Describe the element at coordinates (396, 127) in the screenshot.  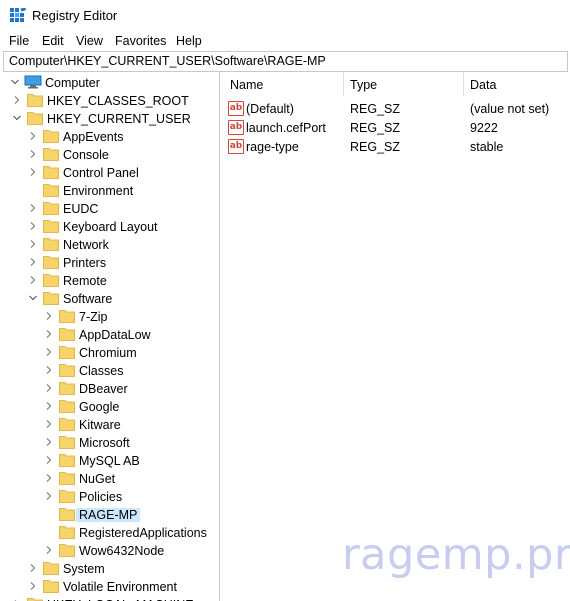
I see `value-row: ab launch.cefPort REG_SZ 9222` at that location.